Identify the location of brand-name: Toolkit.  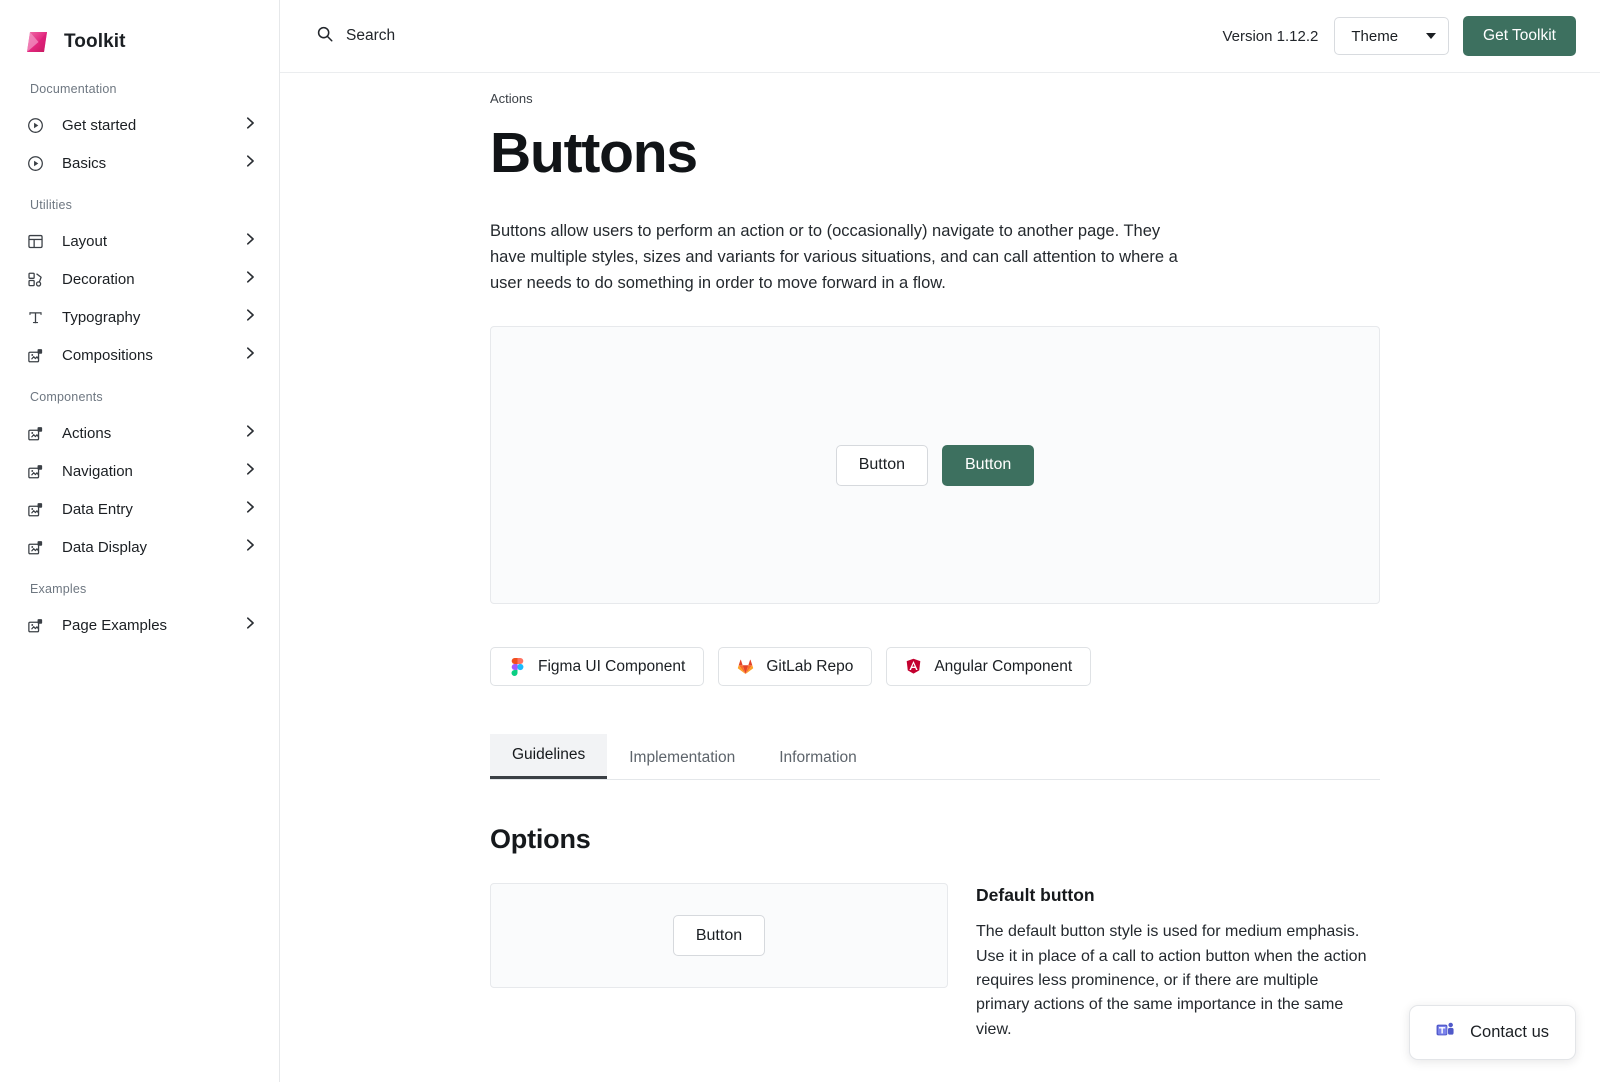
(95, 41).